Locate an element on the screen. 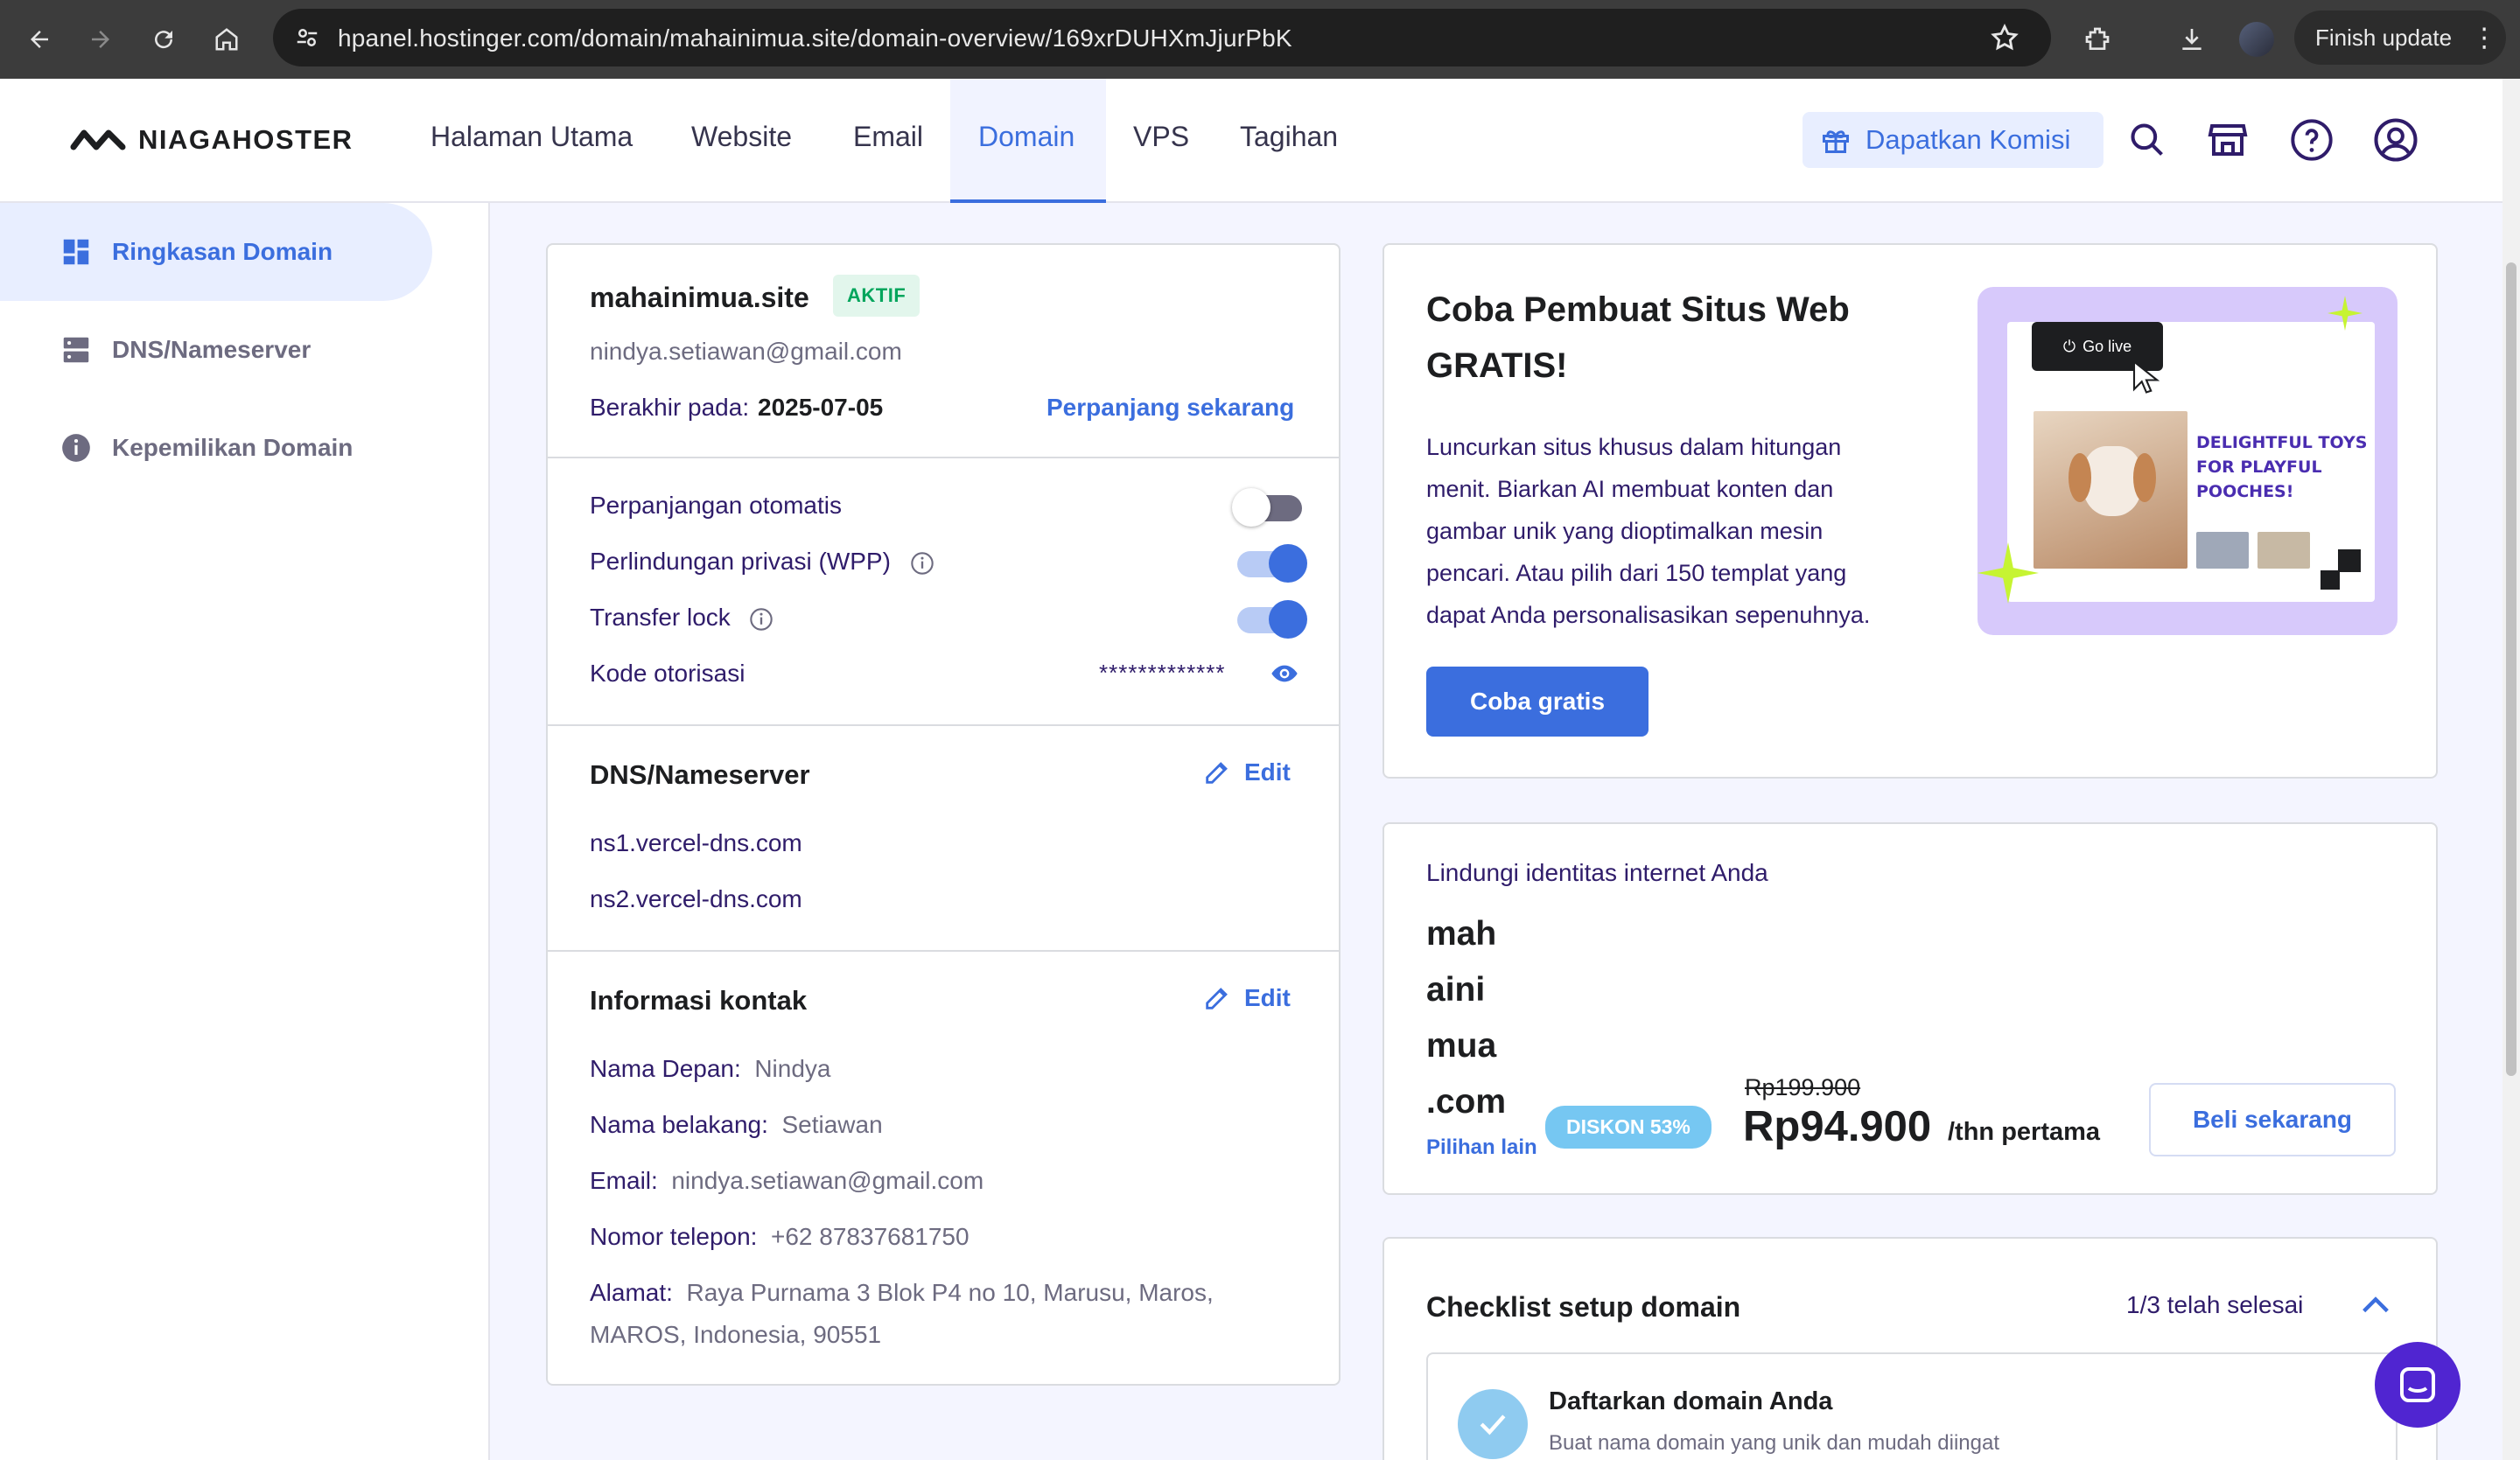 The image size is (2520, 1460). sidebar-item-ringkasan-domain: Ringkasan Domain is located at coordinates (216, 252).